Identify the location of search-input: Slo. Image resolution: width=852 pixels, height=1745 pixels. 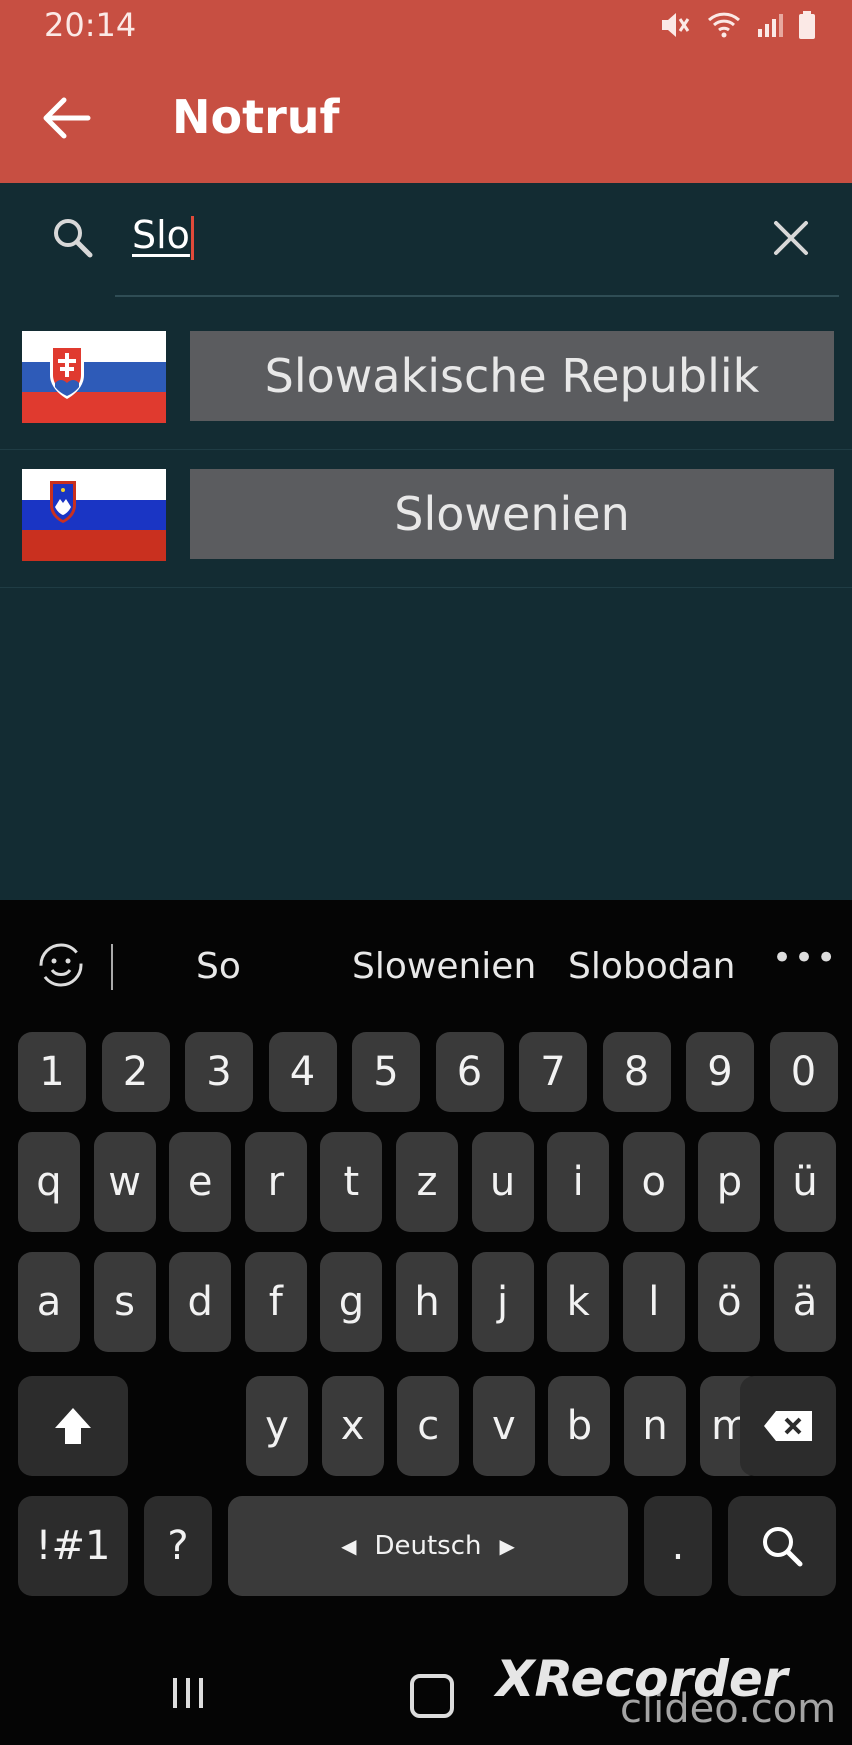
(412, 239).